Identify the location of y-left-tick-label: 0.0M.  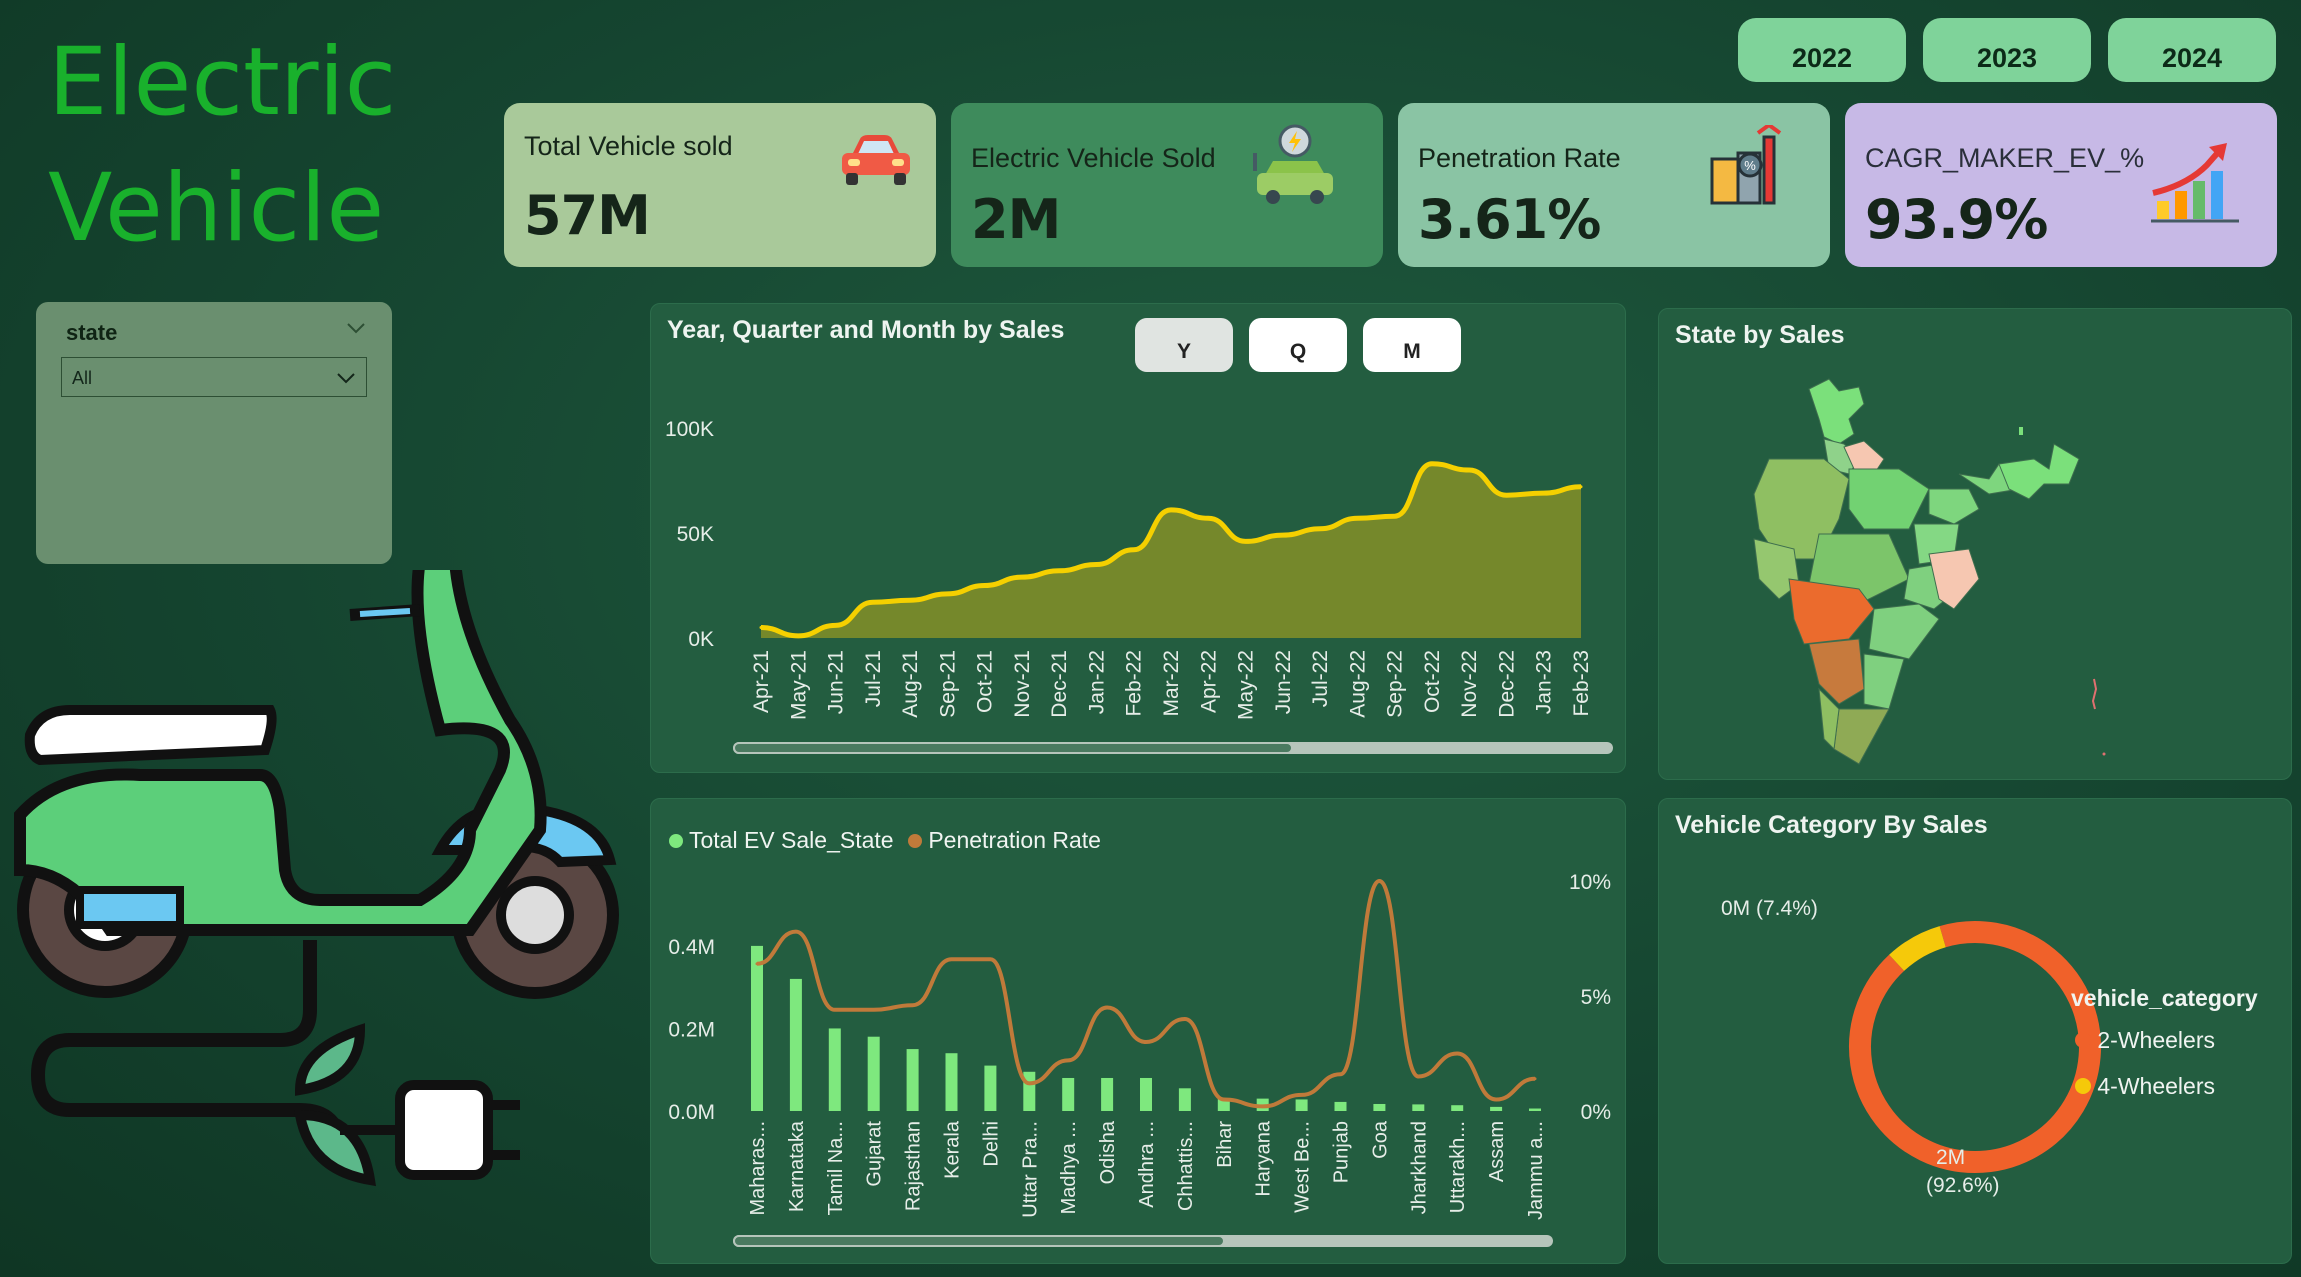
(691, 1112).